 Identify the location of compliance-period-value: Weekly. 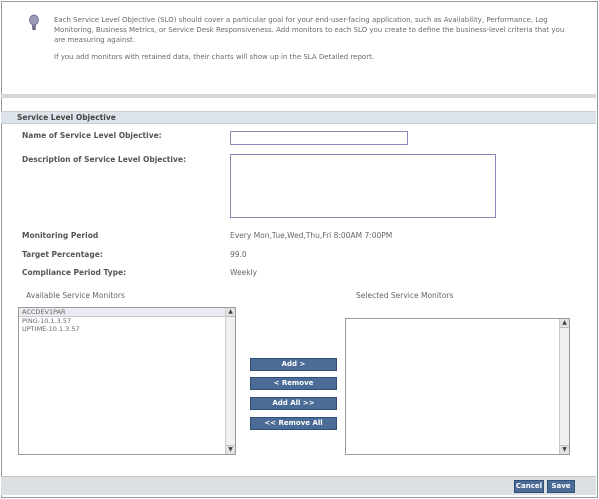
(244, 272).